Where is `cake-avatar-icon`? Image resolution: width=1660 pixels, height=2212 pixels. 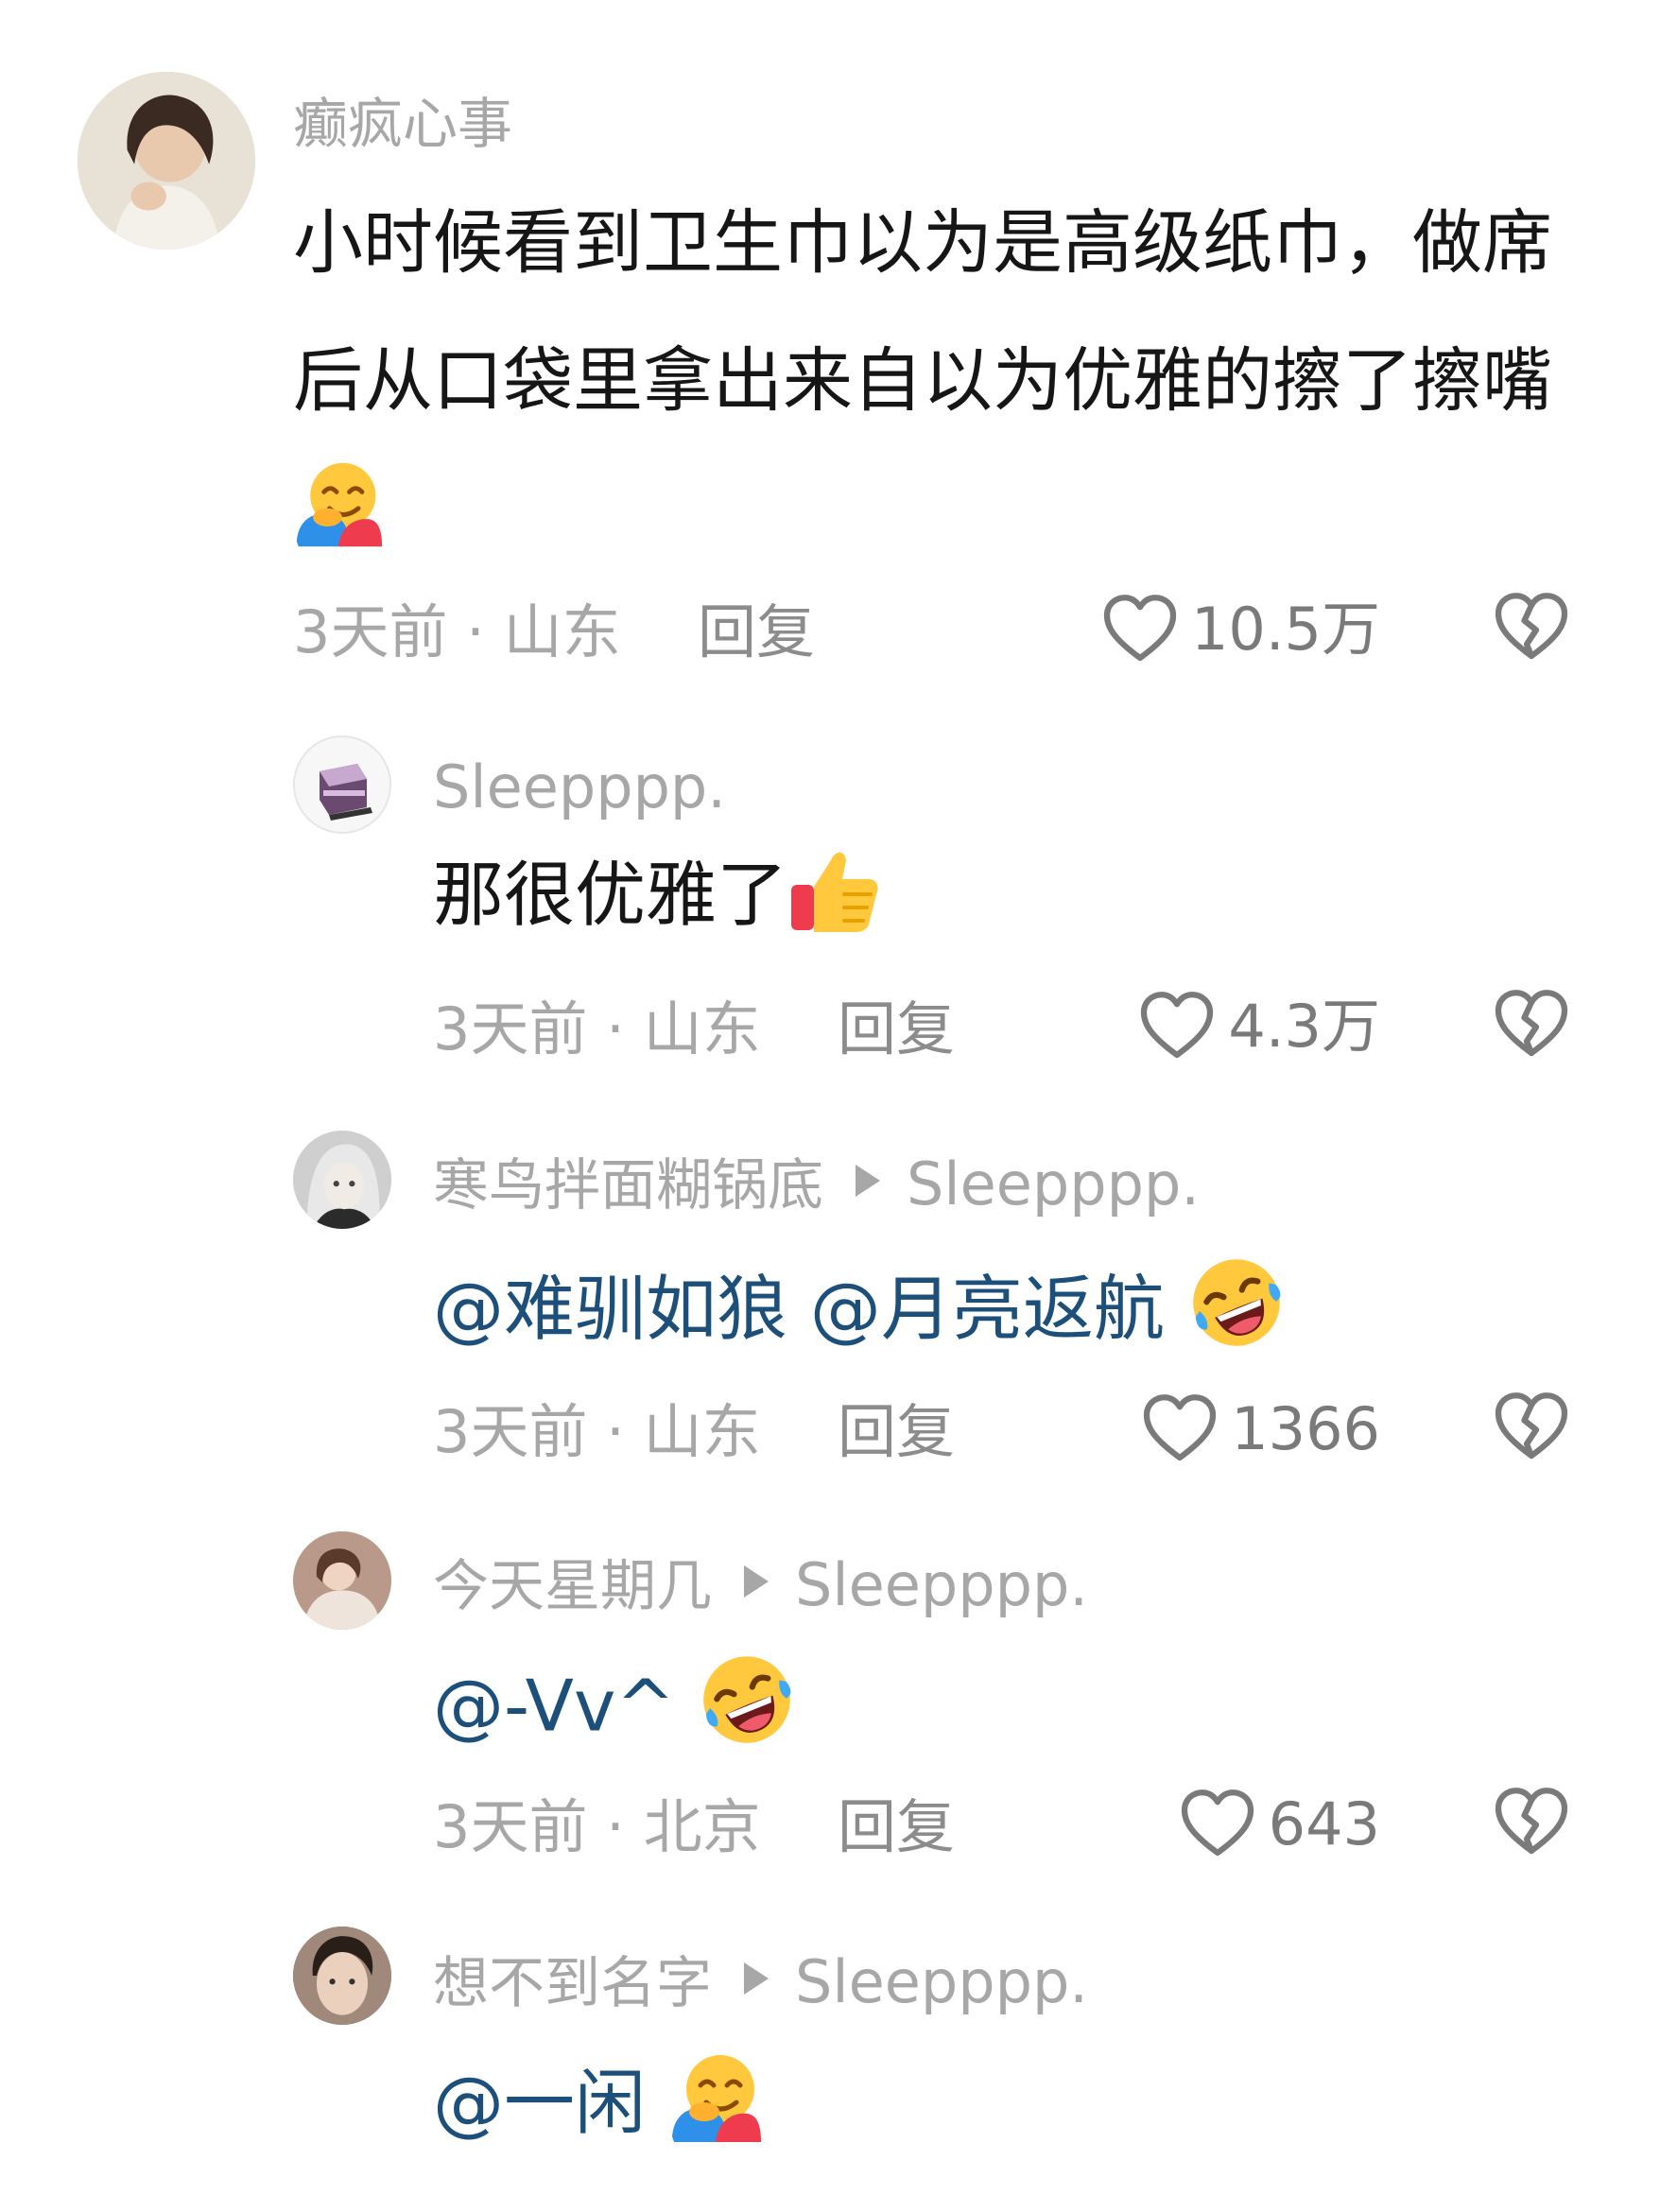
cake-avatar-icon is located at coordinates (342, 784).